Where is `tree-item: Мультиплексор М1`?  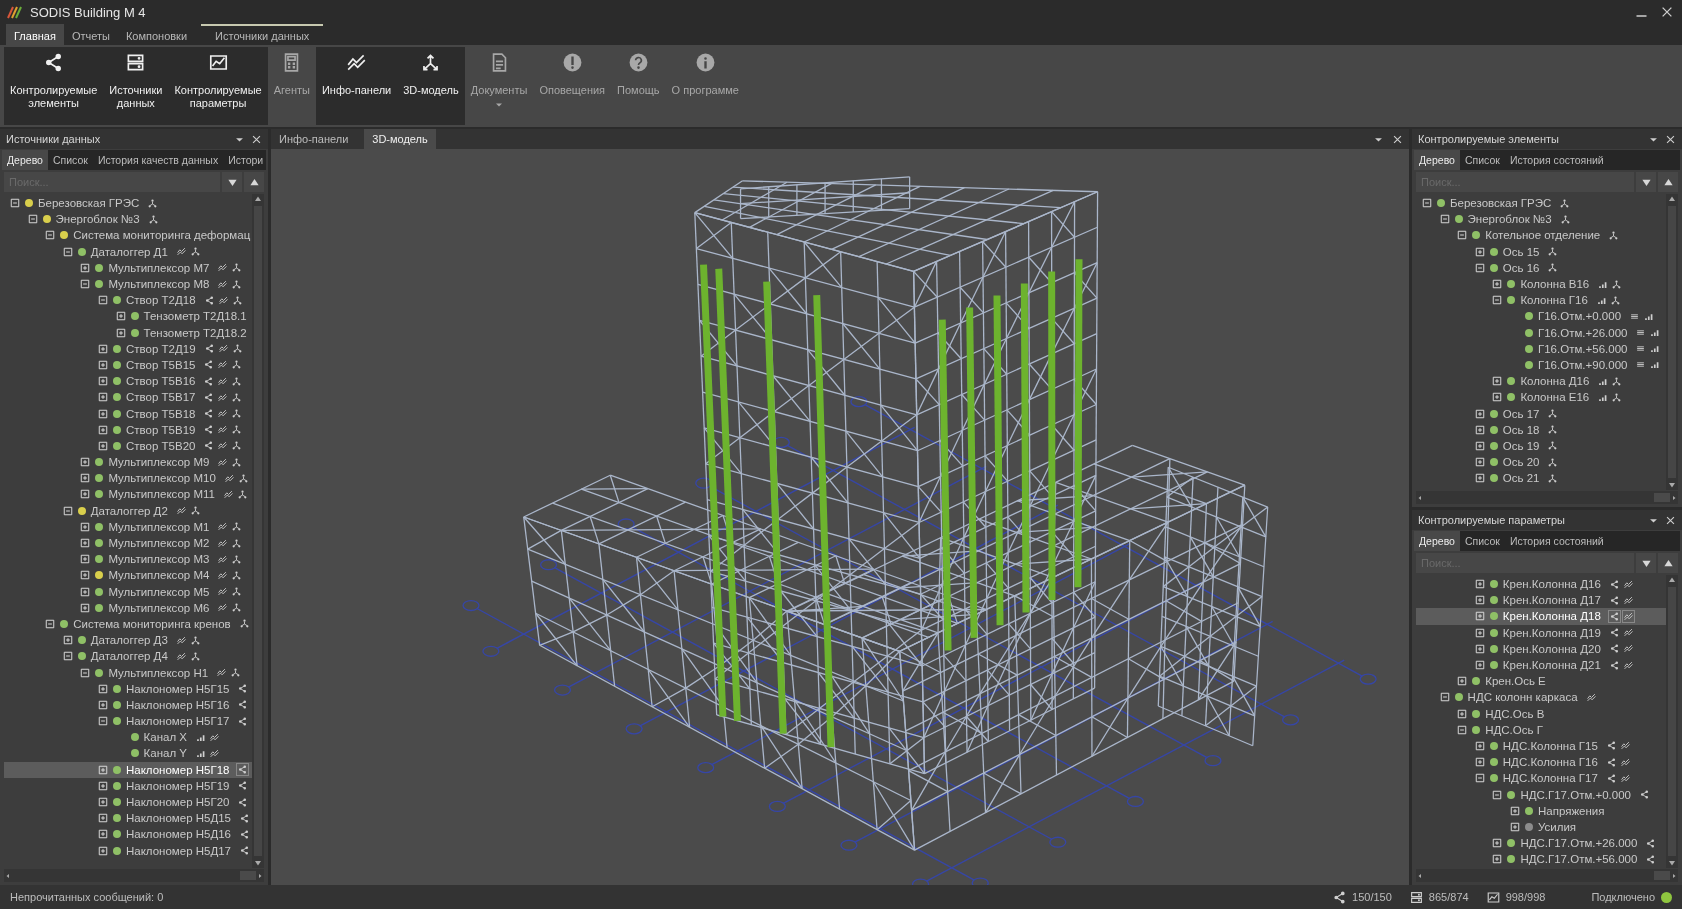 tree-item: Мультиплексор М1 is located at coordinates (128, 526).